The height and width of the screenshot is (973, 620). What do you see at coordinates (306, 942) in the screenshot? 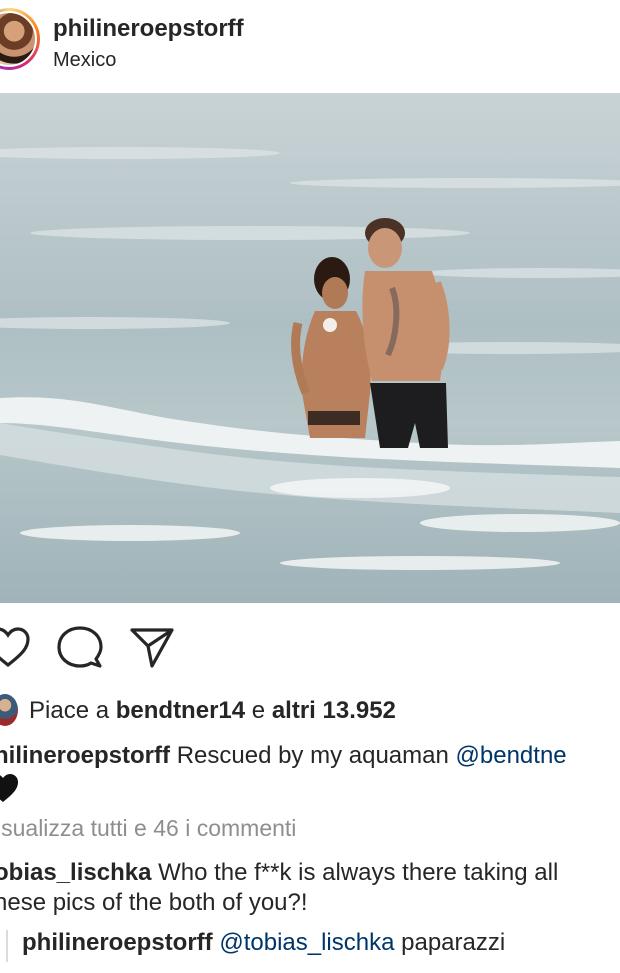
I see `reply-mention: @tobias_lischka` at bounding box center [306, 942].